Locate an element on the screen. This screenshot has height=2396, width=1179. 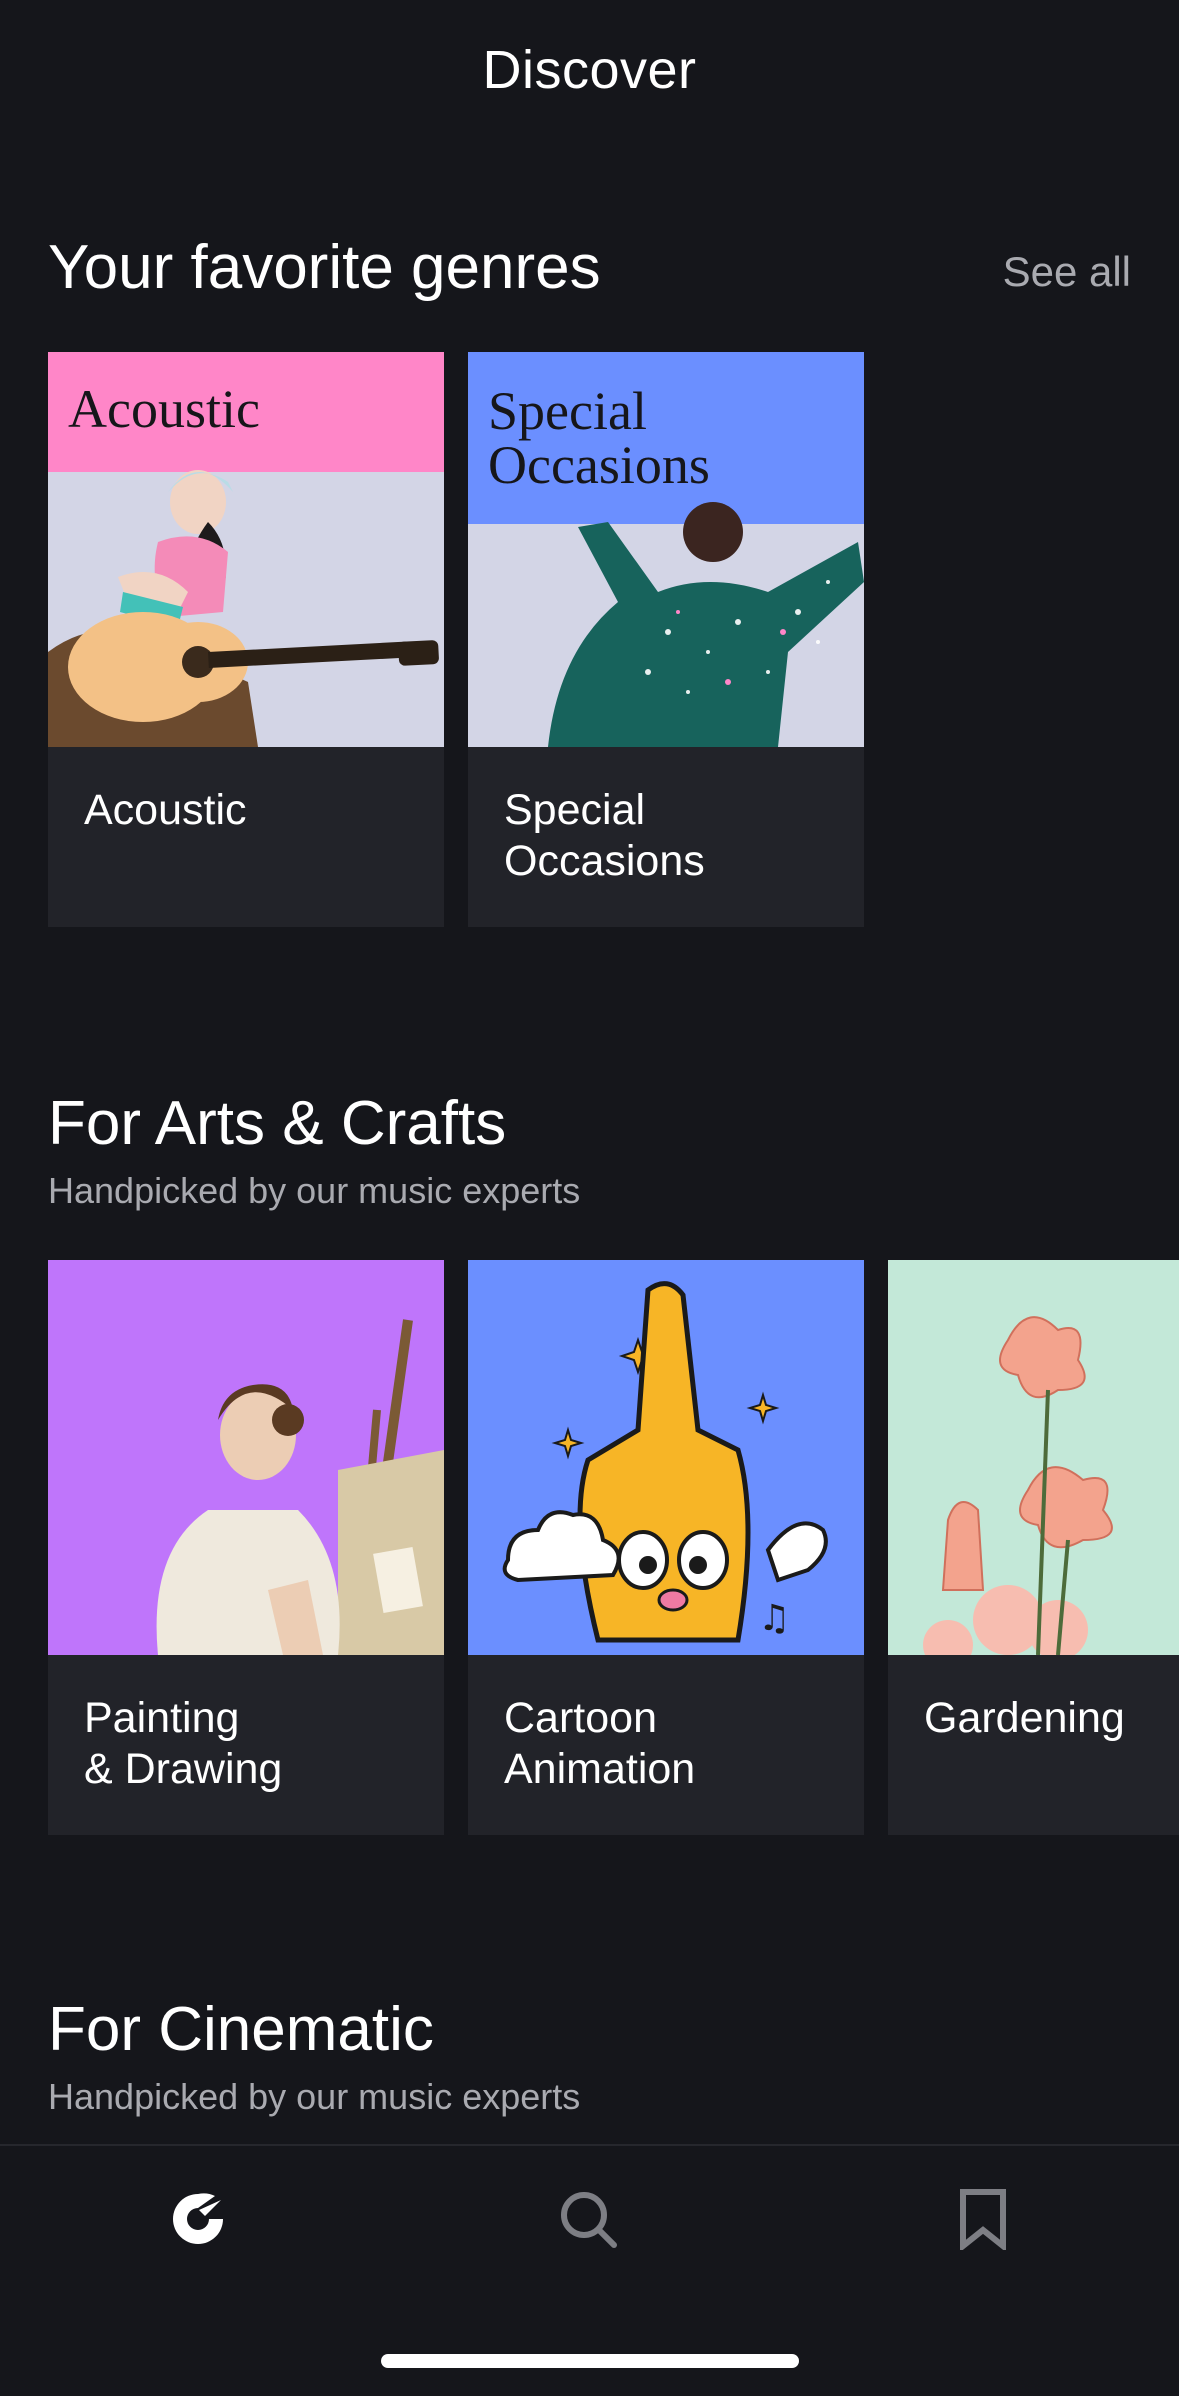
card-label: Gardening is located at coordinates (1024, 1718).